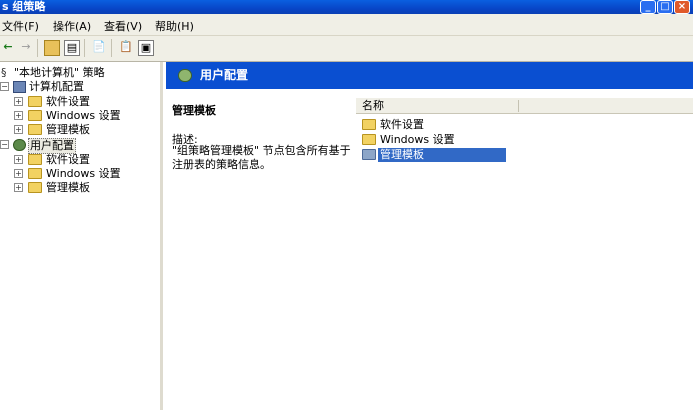 The height and width of the screenshot is (410, 693). Describe the element at coordinates (185, 75) in the screenshot. I see `user-config-icon` at that location.